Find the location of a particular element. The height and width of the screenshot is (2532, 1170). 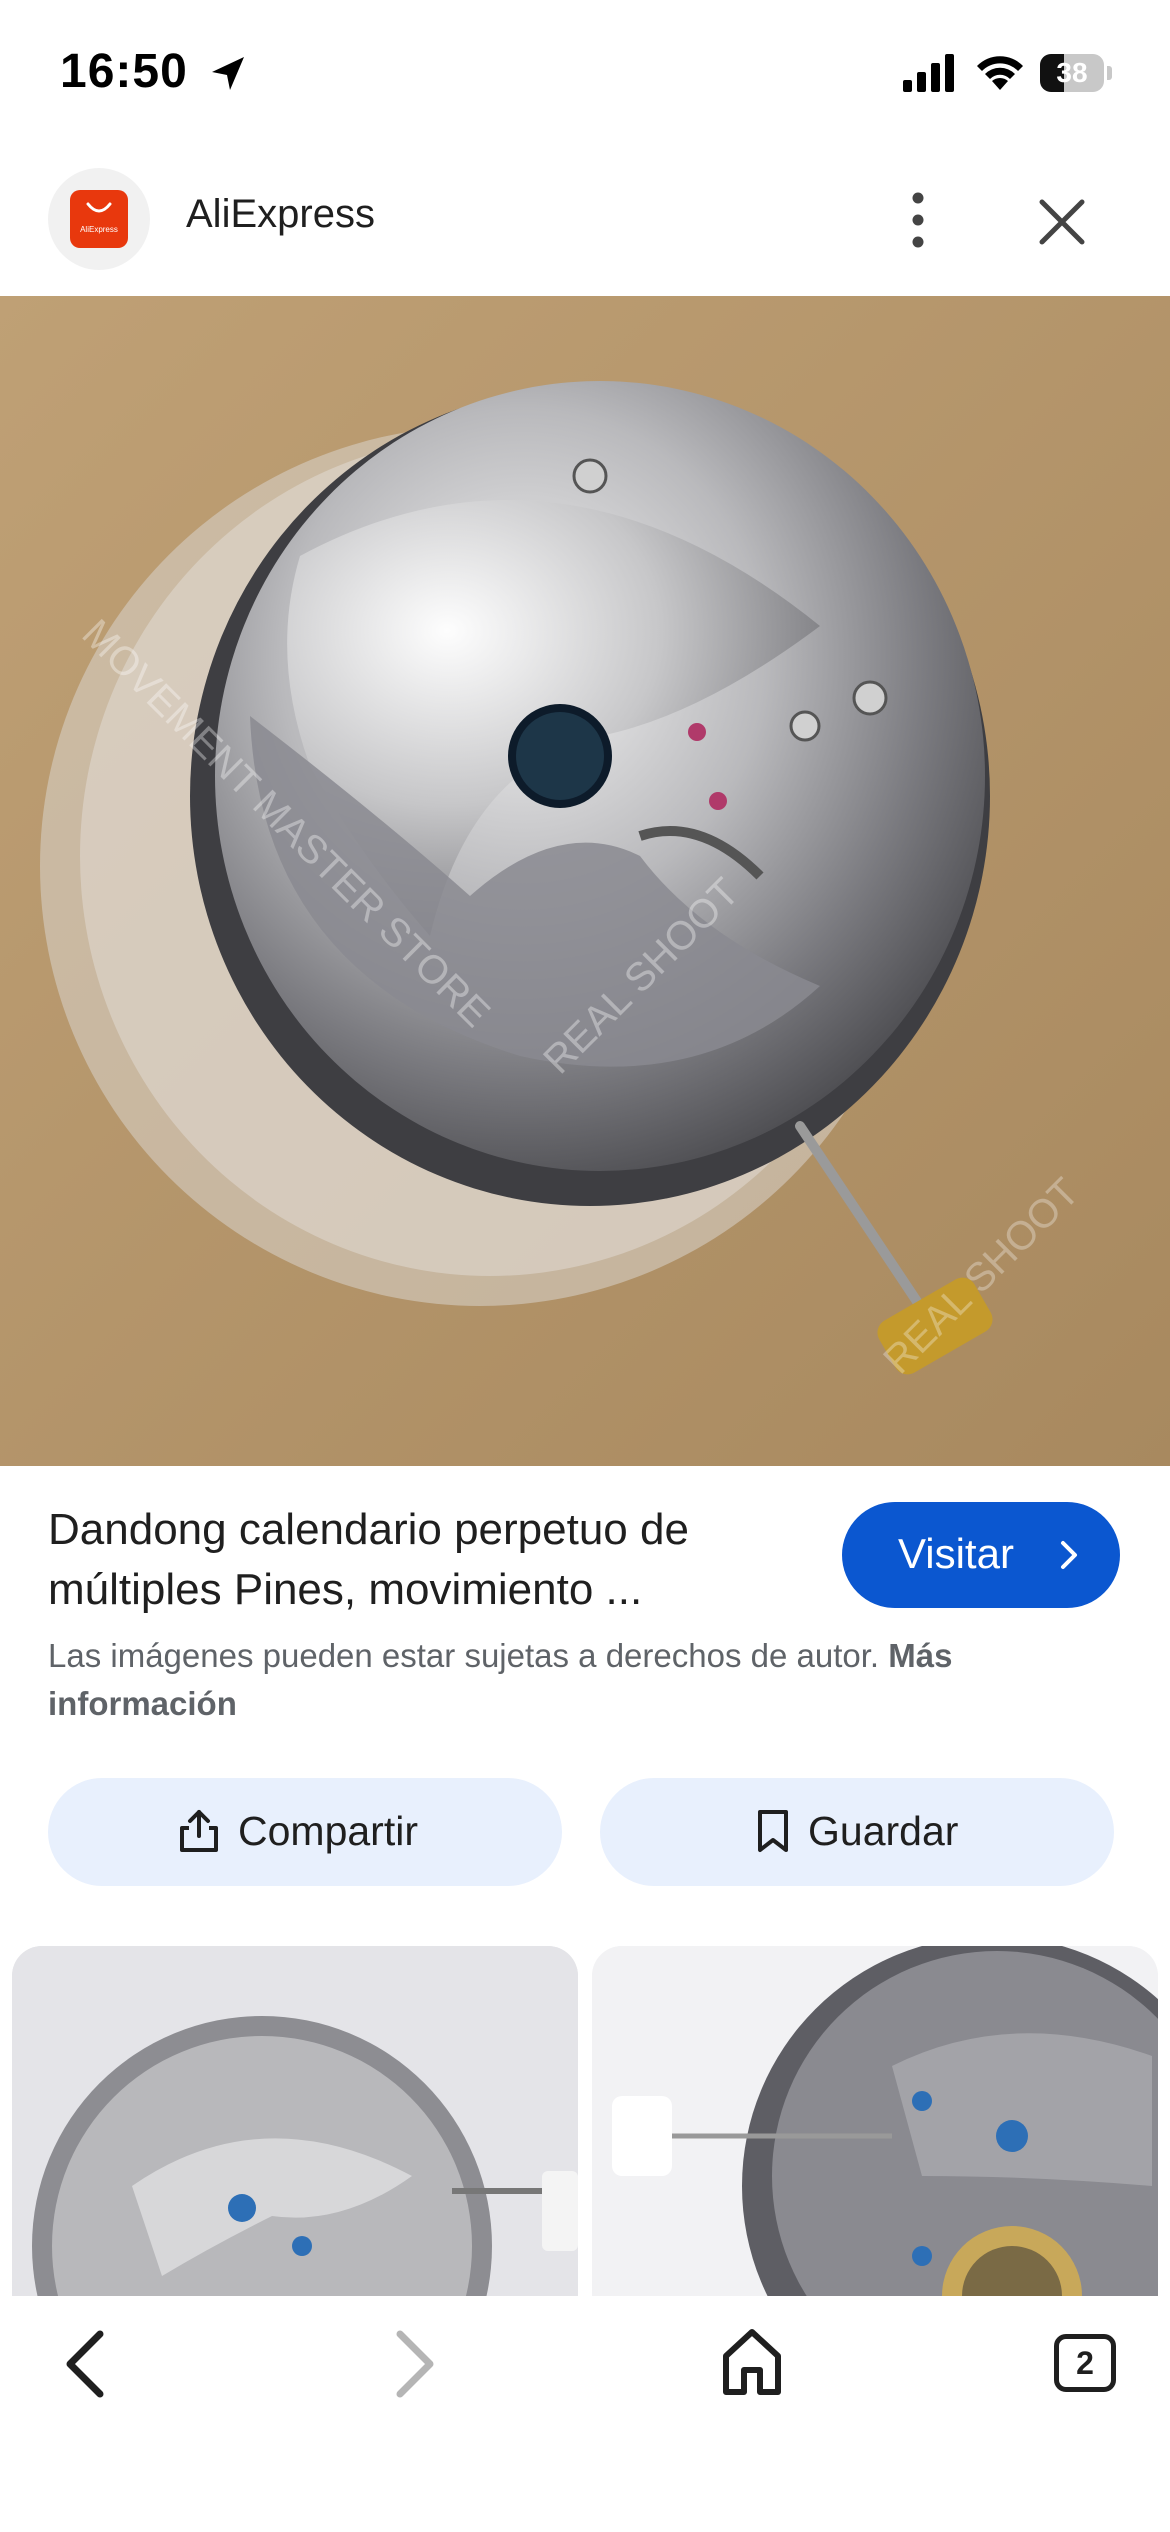

battery-icon: 38 is located at coordinates (1076, 73).